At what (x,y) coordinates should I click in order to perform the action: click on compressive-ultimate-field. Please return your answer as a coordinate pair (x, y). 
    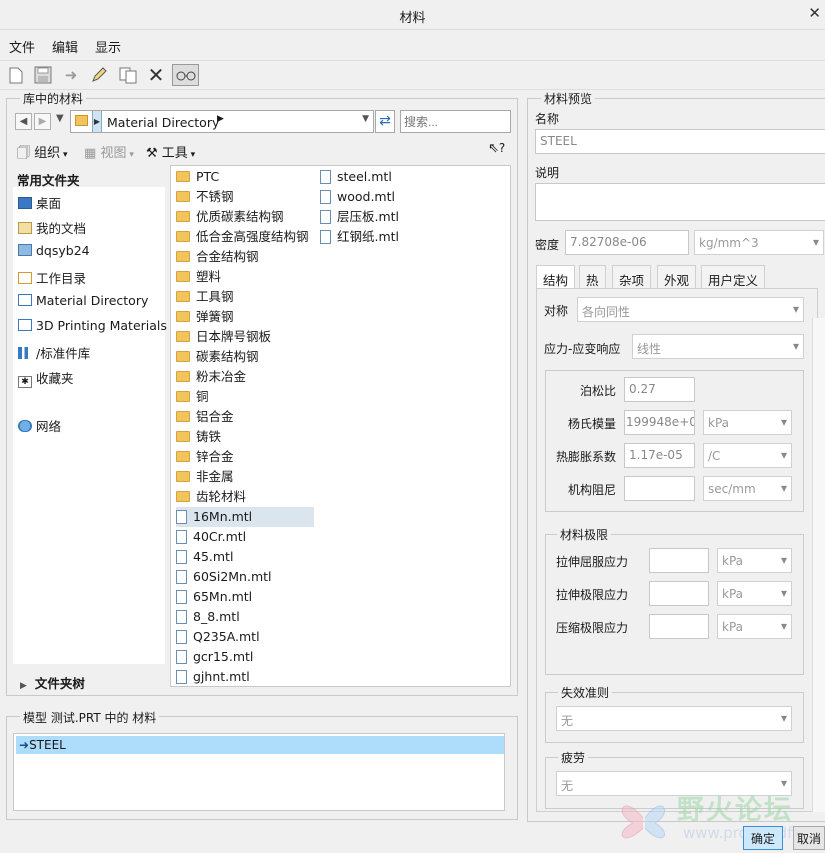
    Looking at the image, I should click on (679, 626).